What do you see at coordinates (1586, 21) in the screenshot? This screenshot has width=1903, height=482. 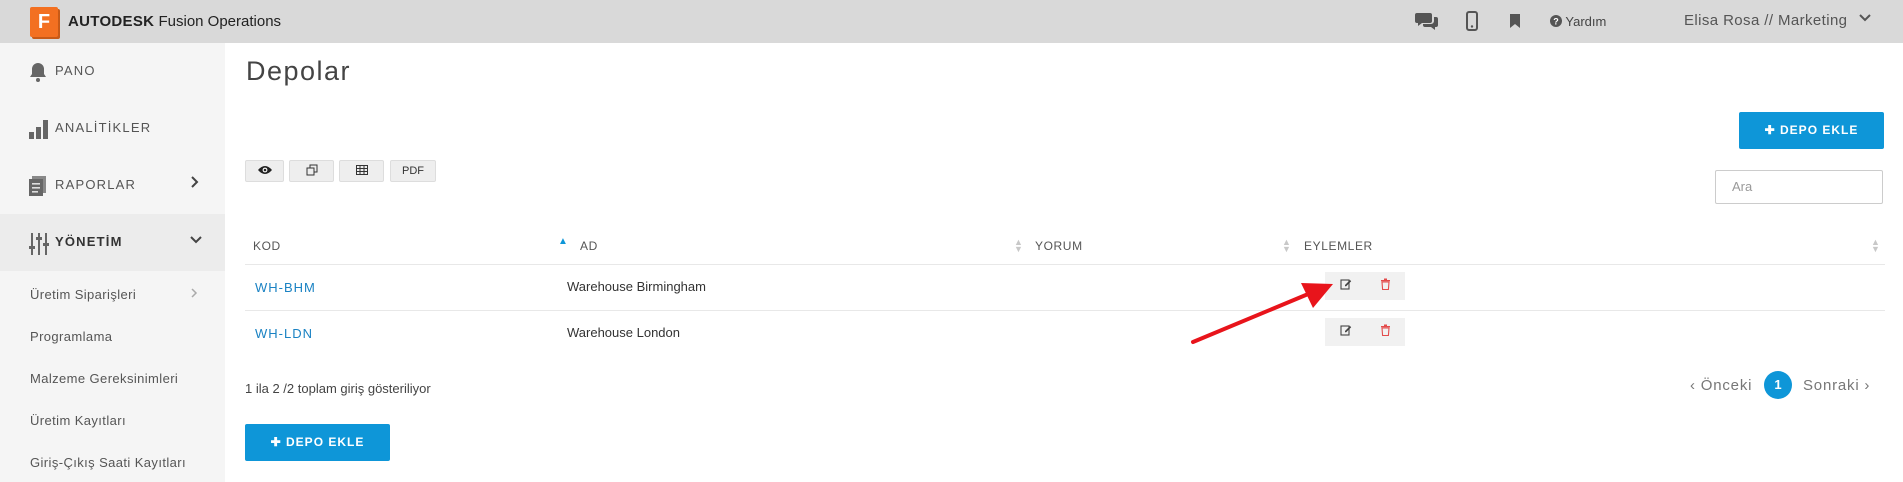 I see `help-label: Yardım` at bounding box center [1586, 21].